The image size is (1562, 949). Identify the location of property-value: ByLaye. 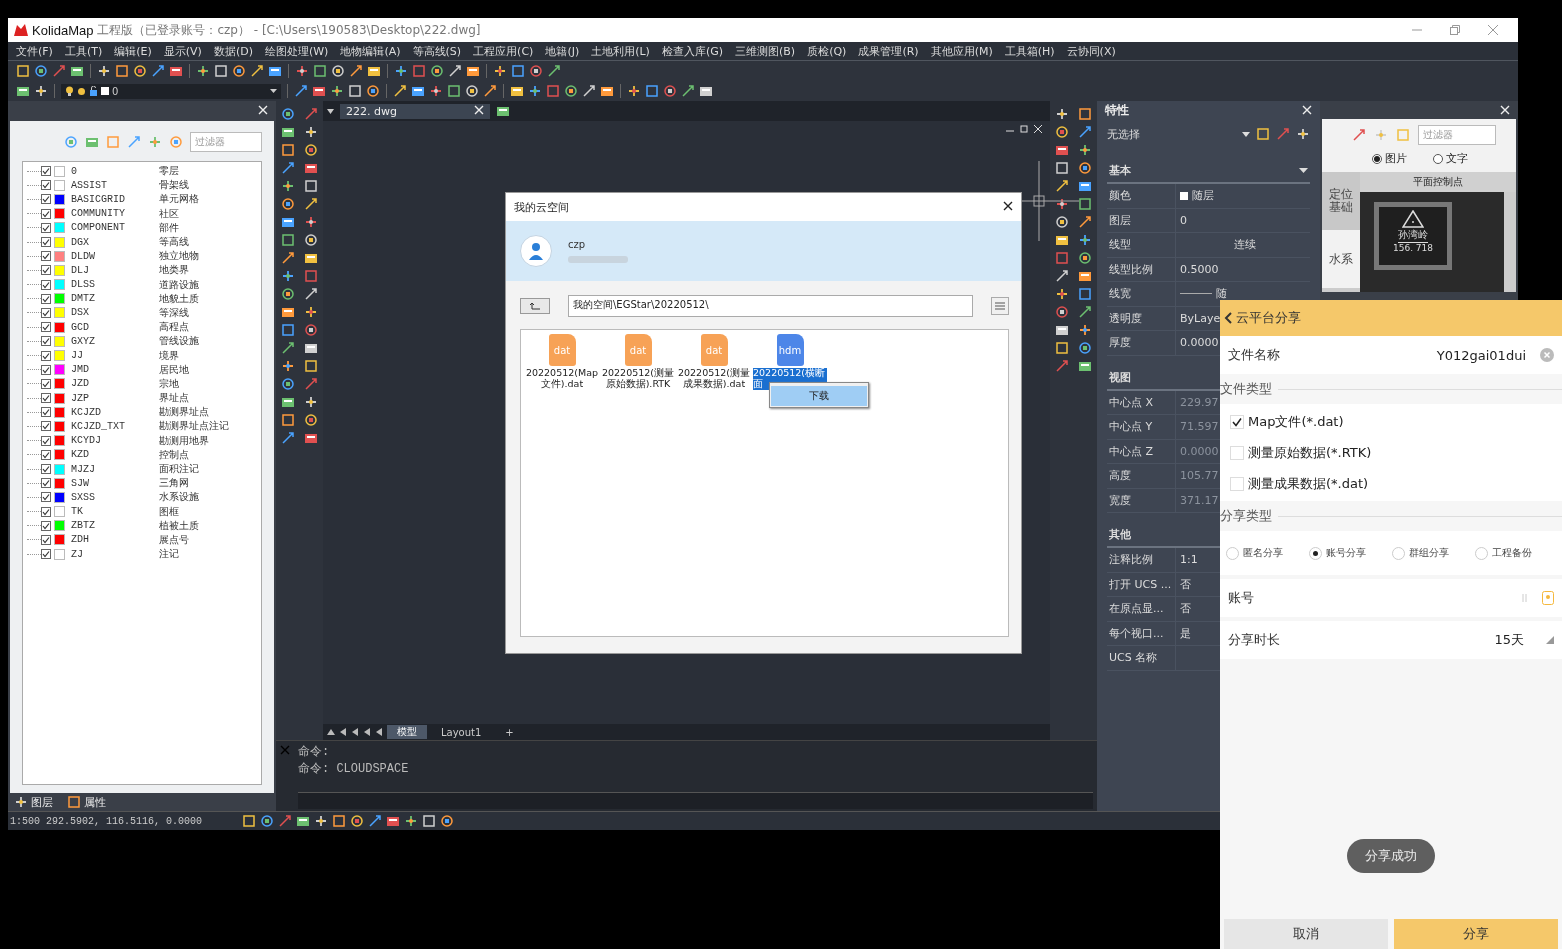
(1200, 318).